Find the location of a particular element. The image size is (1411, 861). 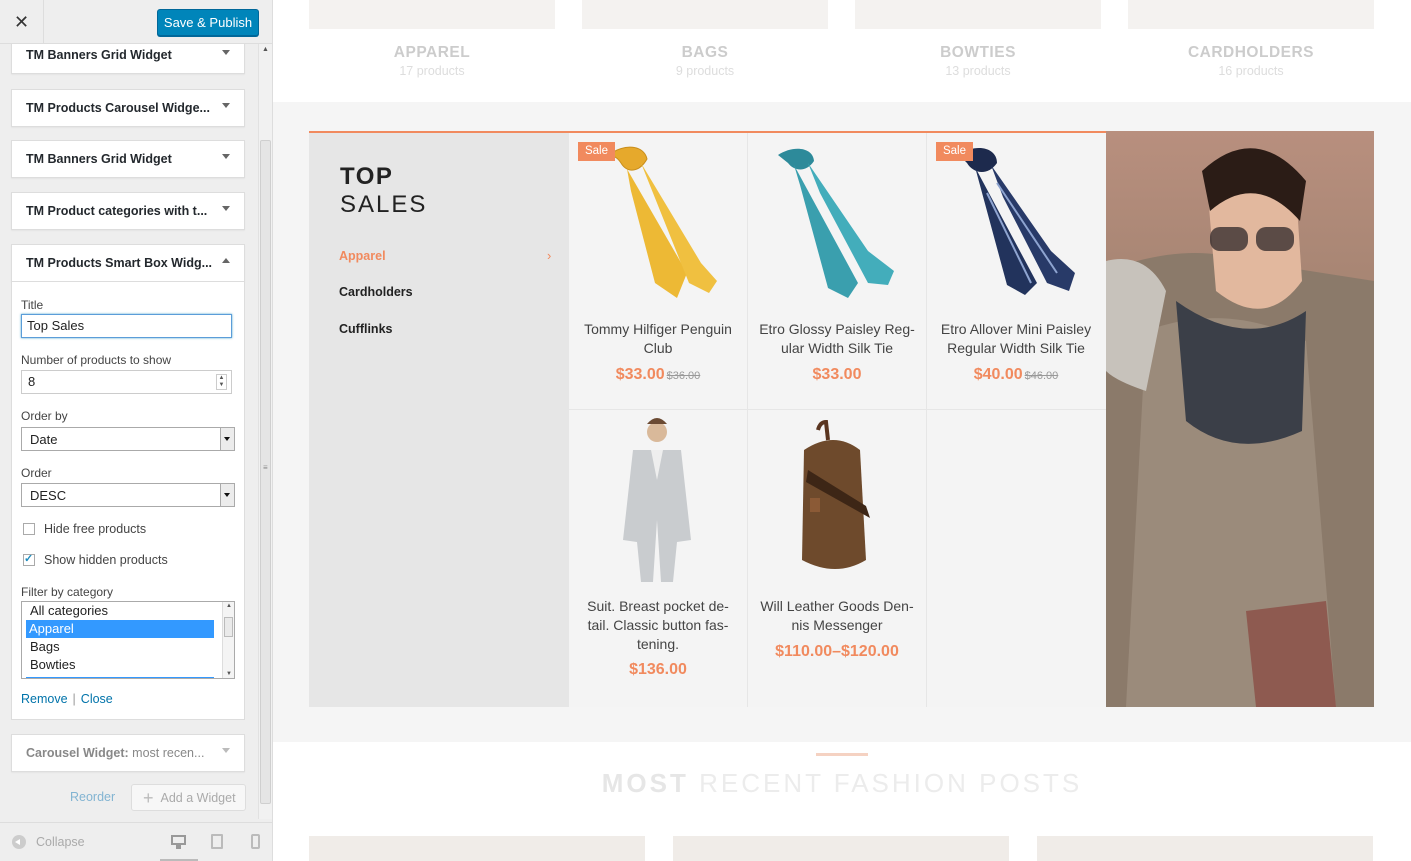

category-name: BOWTIES is located at coordinates (978, 53).